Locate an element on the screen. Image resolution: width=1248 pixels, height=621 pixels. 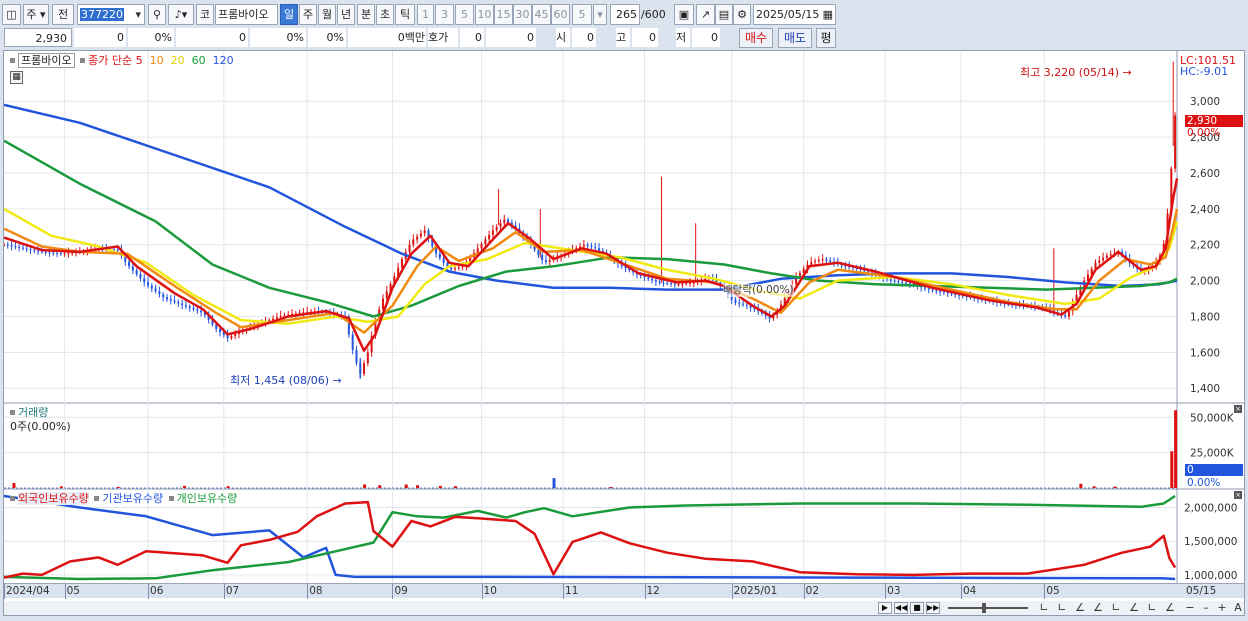
code-input: 377220 ▾ is located at coordinates (111, 14).